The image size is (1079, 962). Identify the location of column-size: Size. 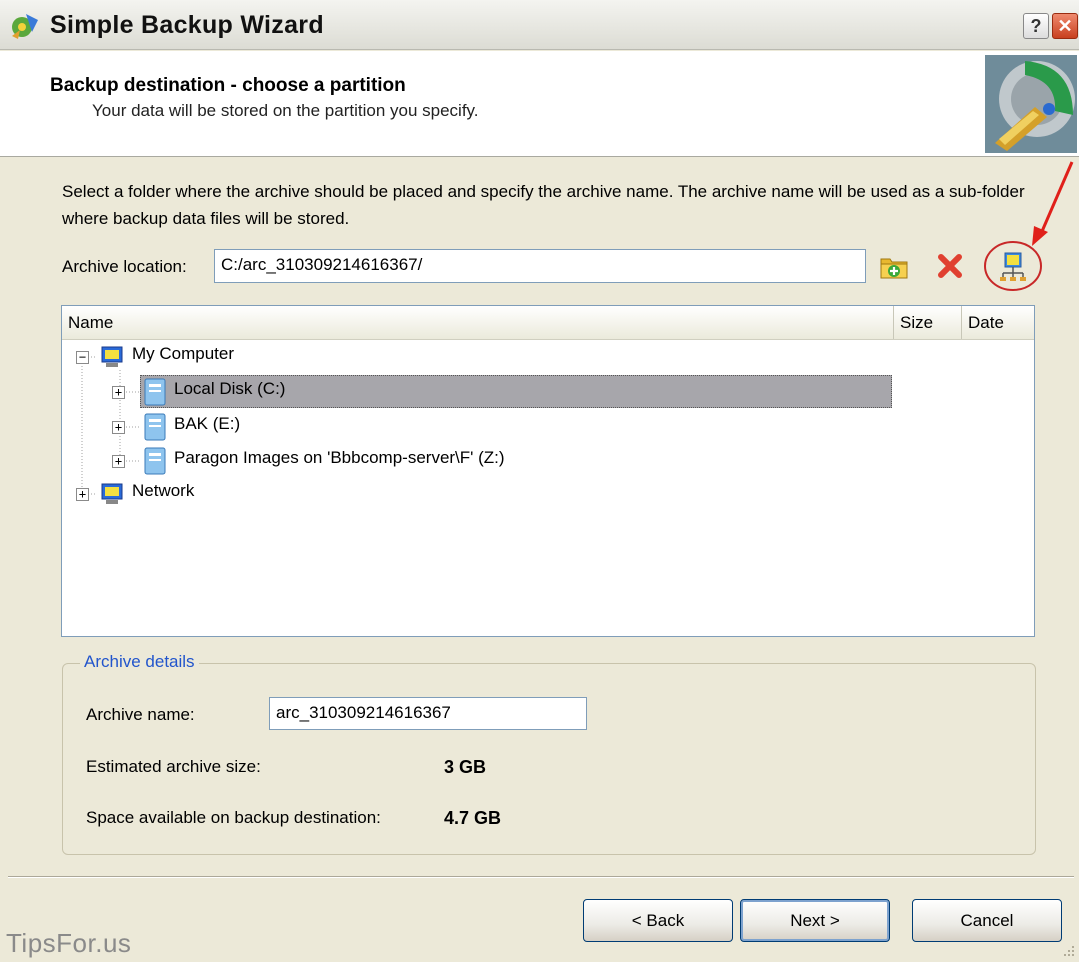
(928, 322).